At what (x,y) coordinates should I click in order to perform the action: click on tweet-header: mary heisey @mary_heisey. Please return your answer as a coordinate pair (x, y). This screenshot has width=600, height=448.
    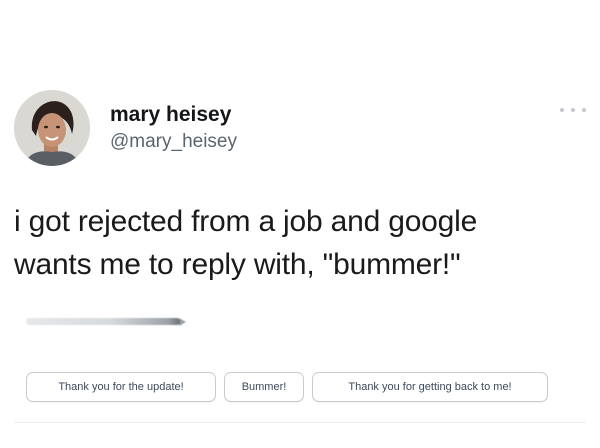
    Looking at the image, I should click on (125, 128).